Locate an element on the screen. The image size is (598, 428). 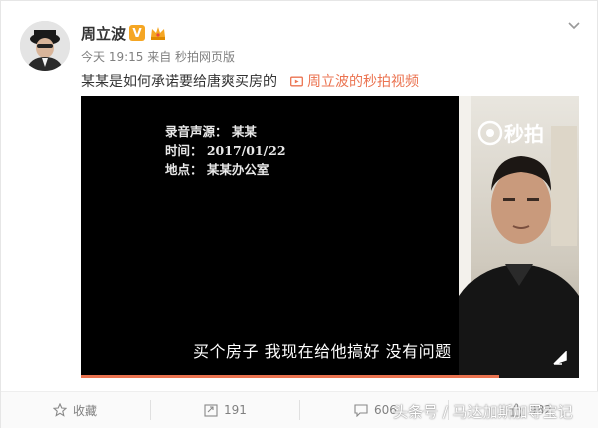
video-subtitle: 买个房子 我现在给他搞好 没有问题 is located at coordinates (322, 351).